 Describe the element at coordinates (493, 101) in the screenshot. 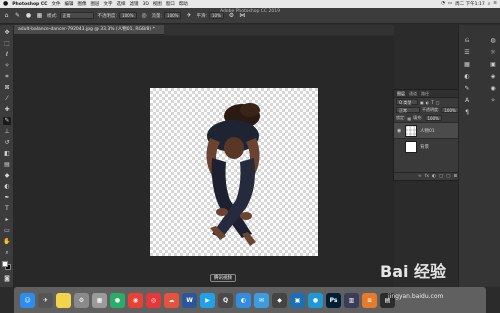

I see `paths-panel-icon: ✧` at that location.